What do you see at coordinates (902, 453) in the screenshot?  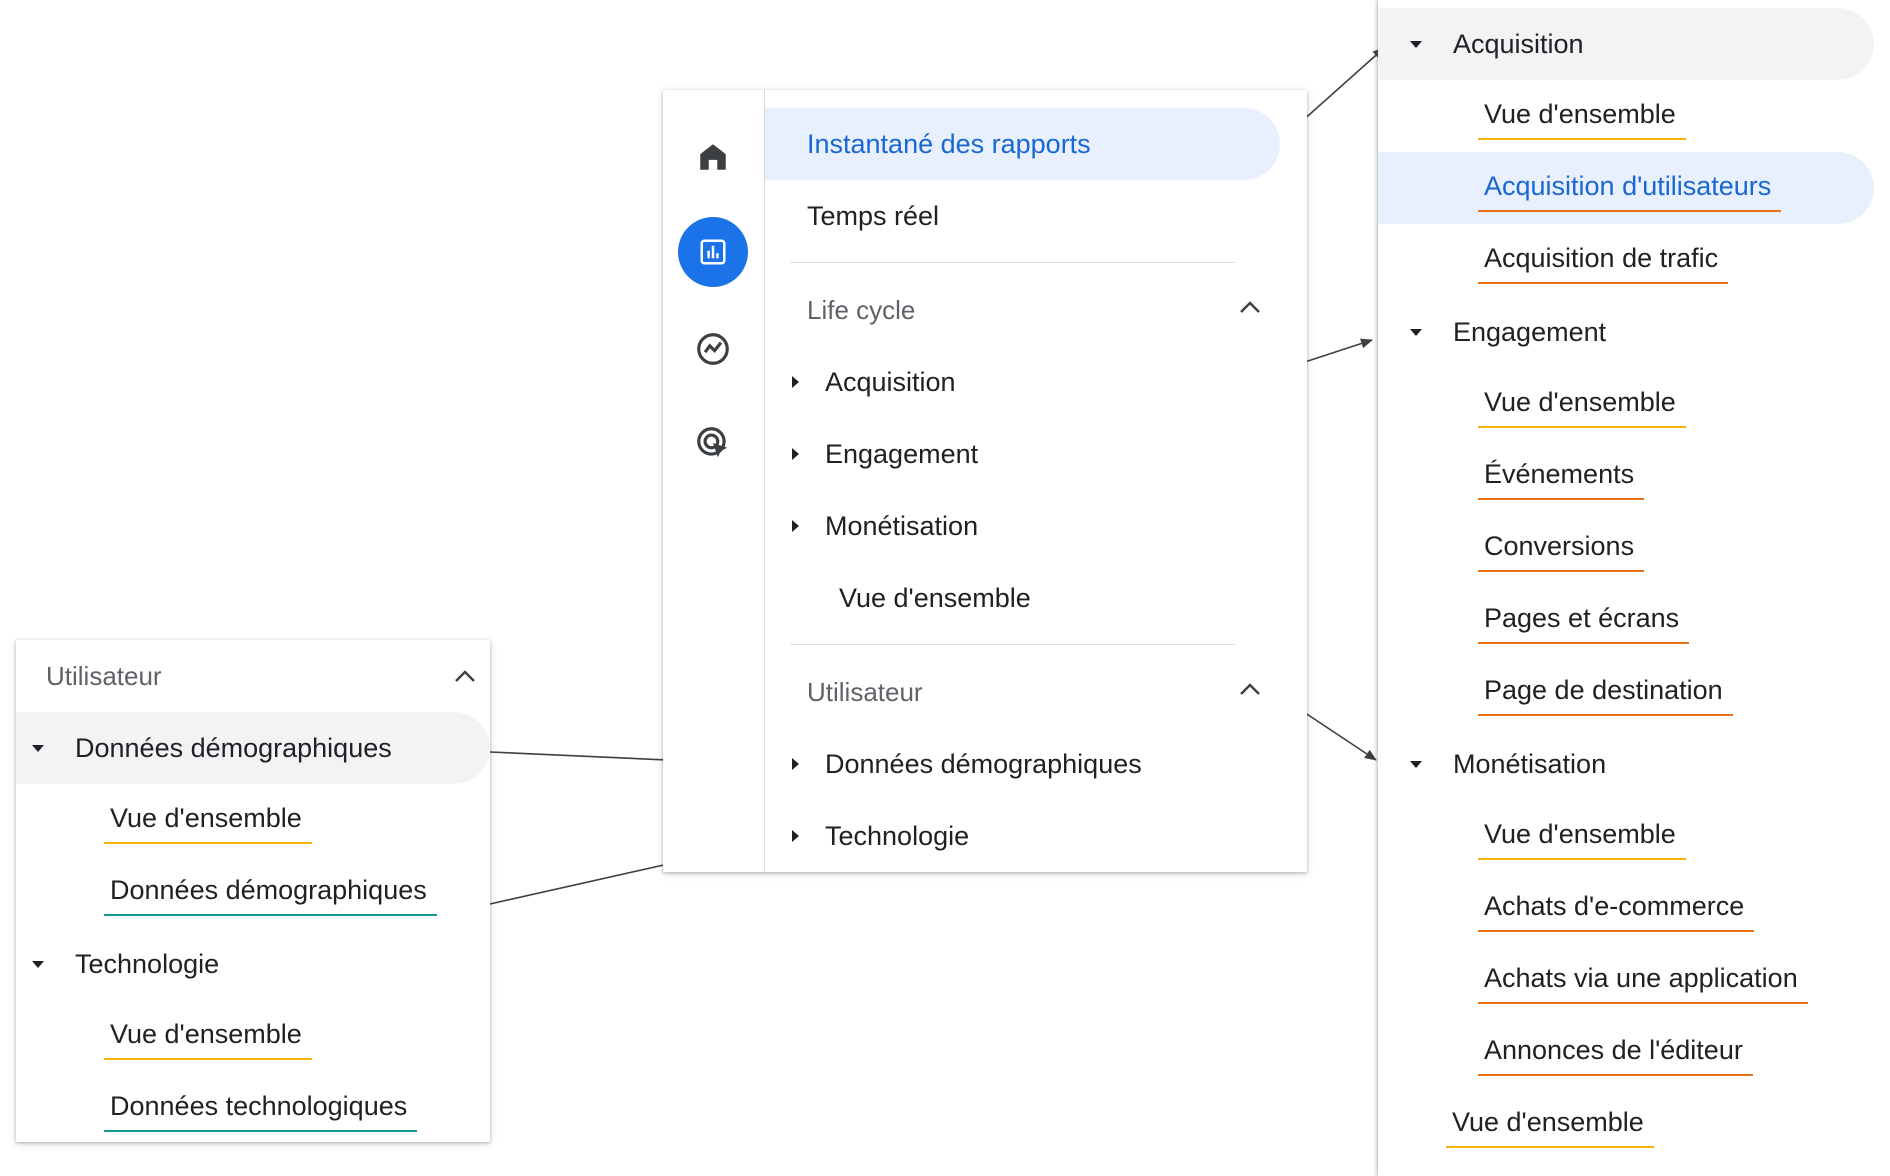 I see `nav-item-label: Engagement` at bounding box center [902, 453].